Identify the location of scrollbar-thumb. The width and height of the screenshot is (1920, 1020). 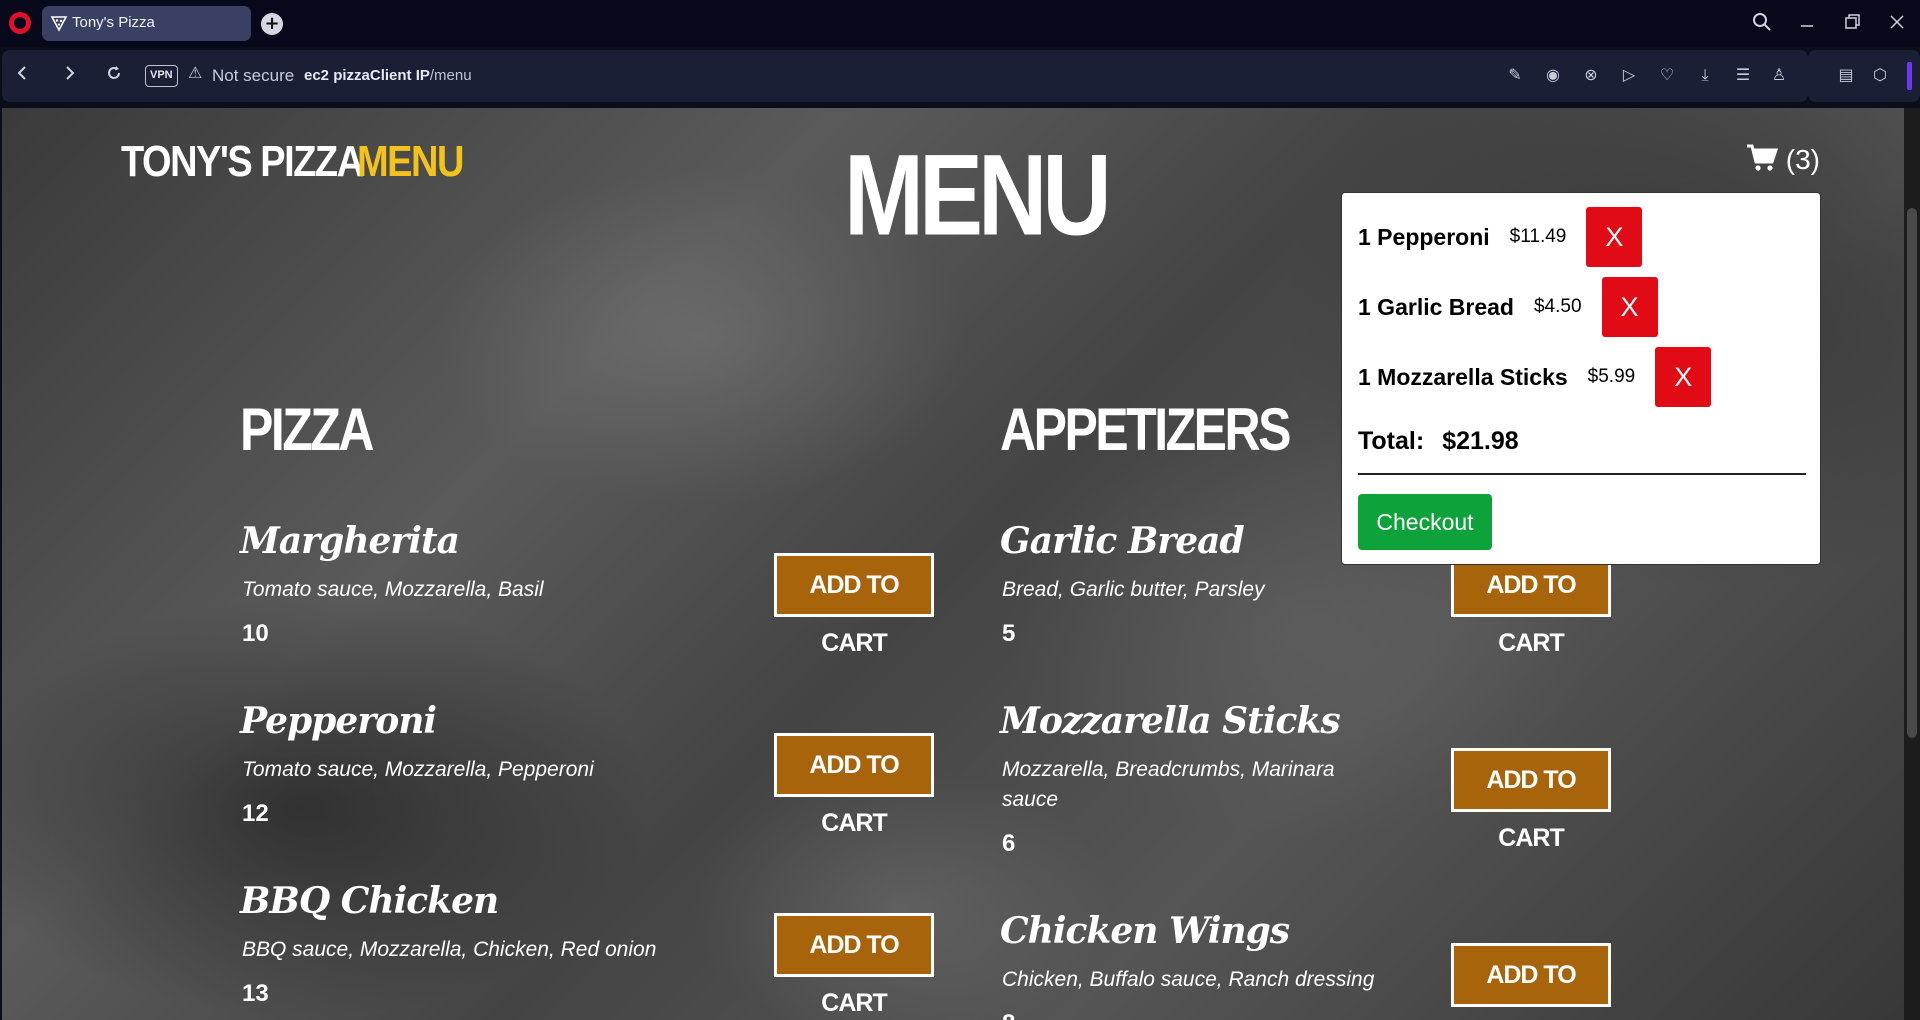
(1912, 473).